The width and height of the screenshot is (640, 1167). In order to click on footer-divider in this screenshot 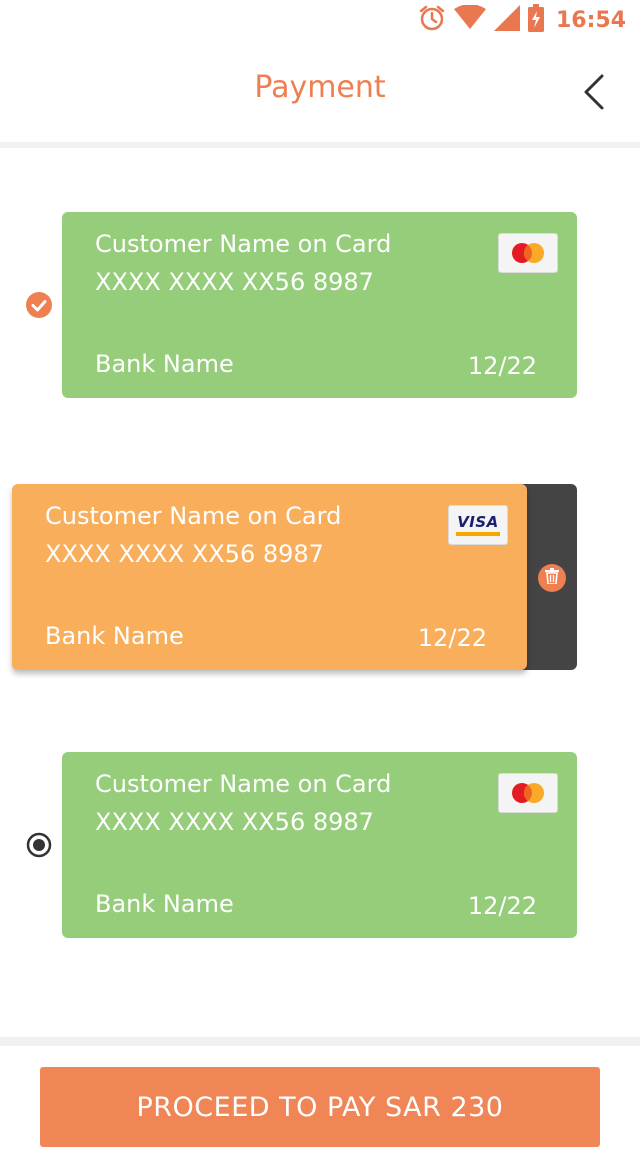, I will do `click(320, 1041)`.